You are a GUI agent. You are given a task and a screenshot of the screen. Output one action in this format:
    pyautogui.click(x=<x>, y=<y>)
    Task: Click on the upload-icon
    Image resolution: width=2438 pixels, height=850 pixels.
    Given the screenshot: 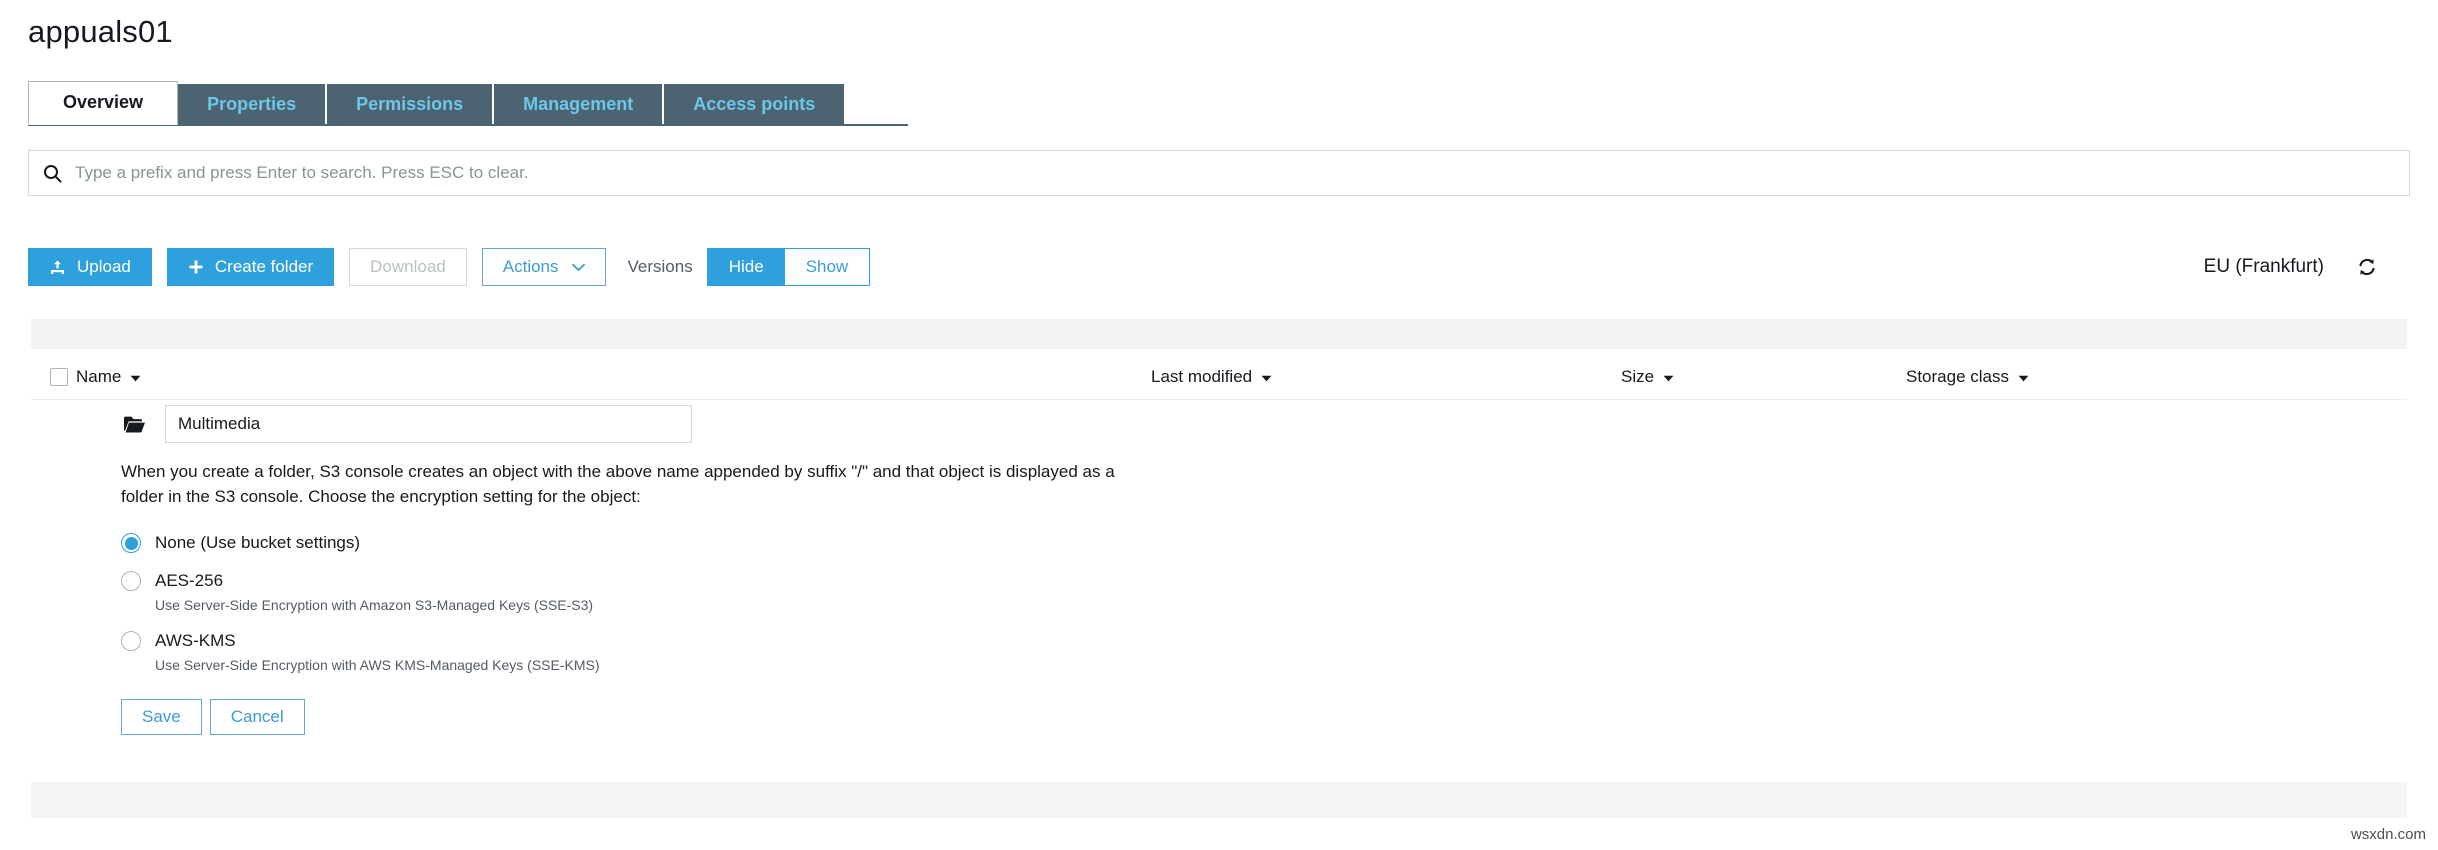 What is the action you would take?
    pyautogui.click(x=57, y=267)
    